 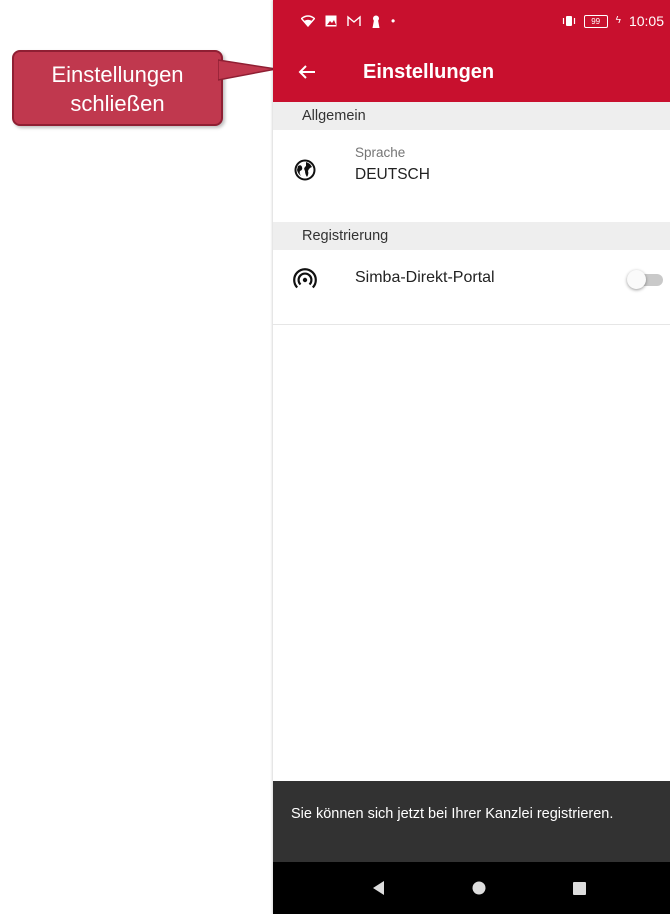 I want to click on portal-toggle, so click(x=645, y=279).